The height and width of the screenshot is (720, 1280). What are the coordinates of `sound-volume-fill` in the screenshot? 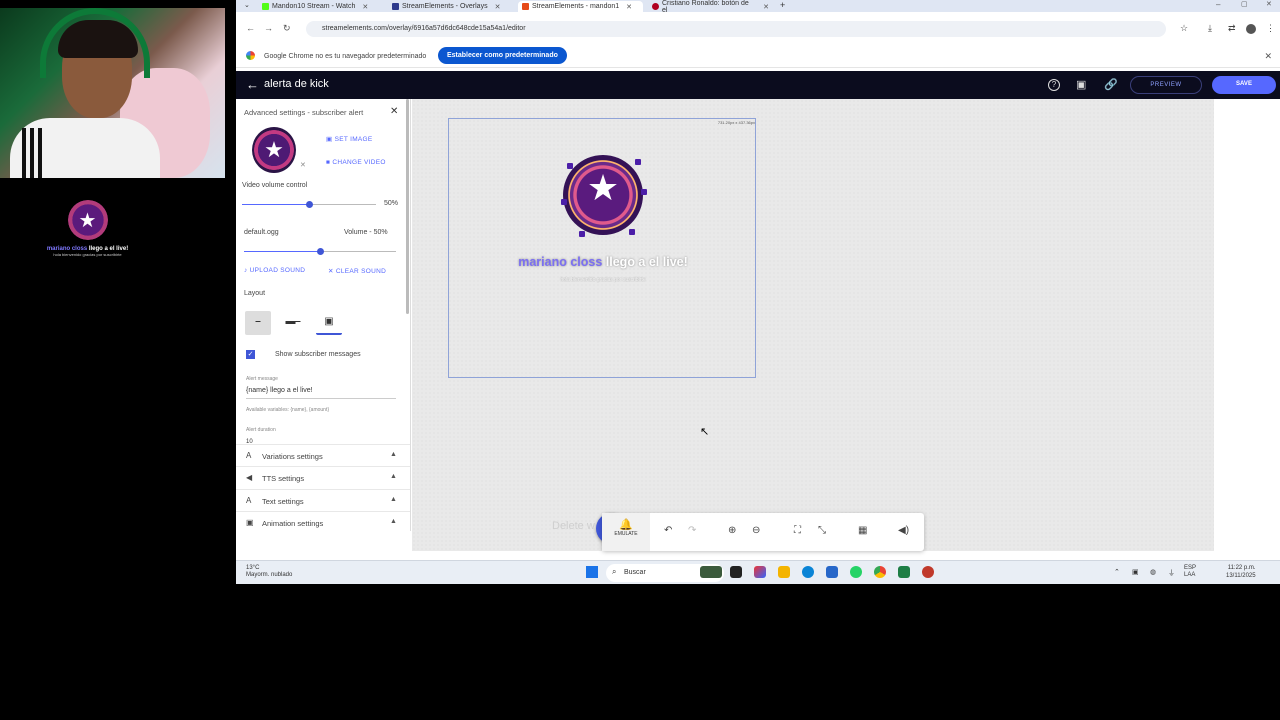 It's located at (282, 251).